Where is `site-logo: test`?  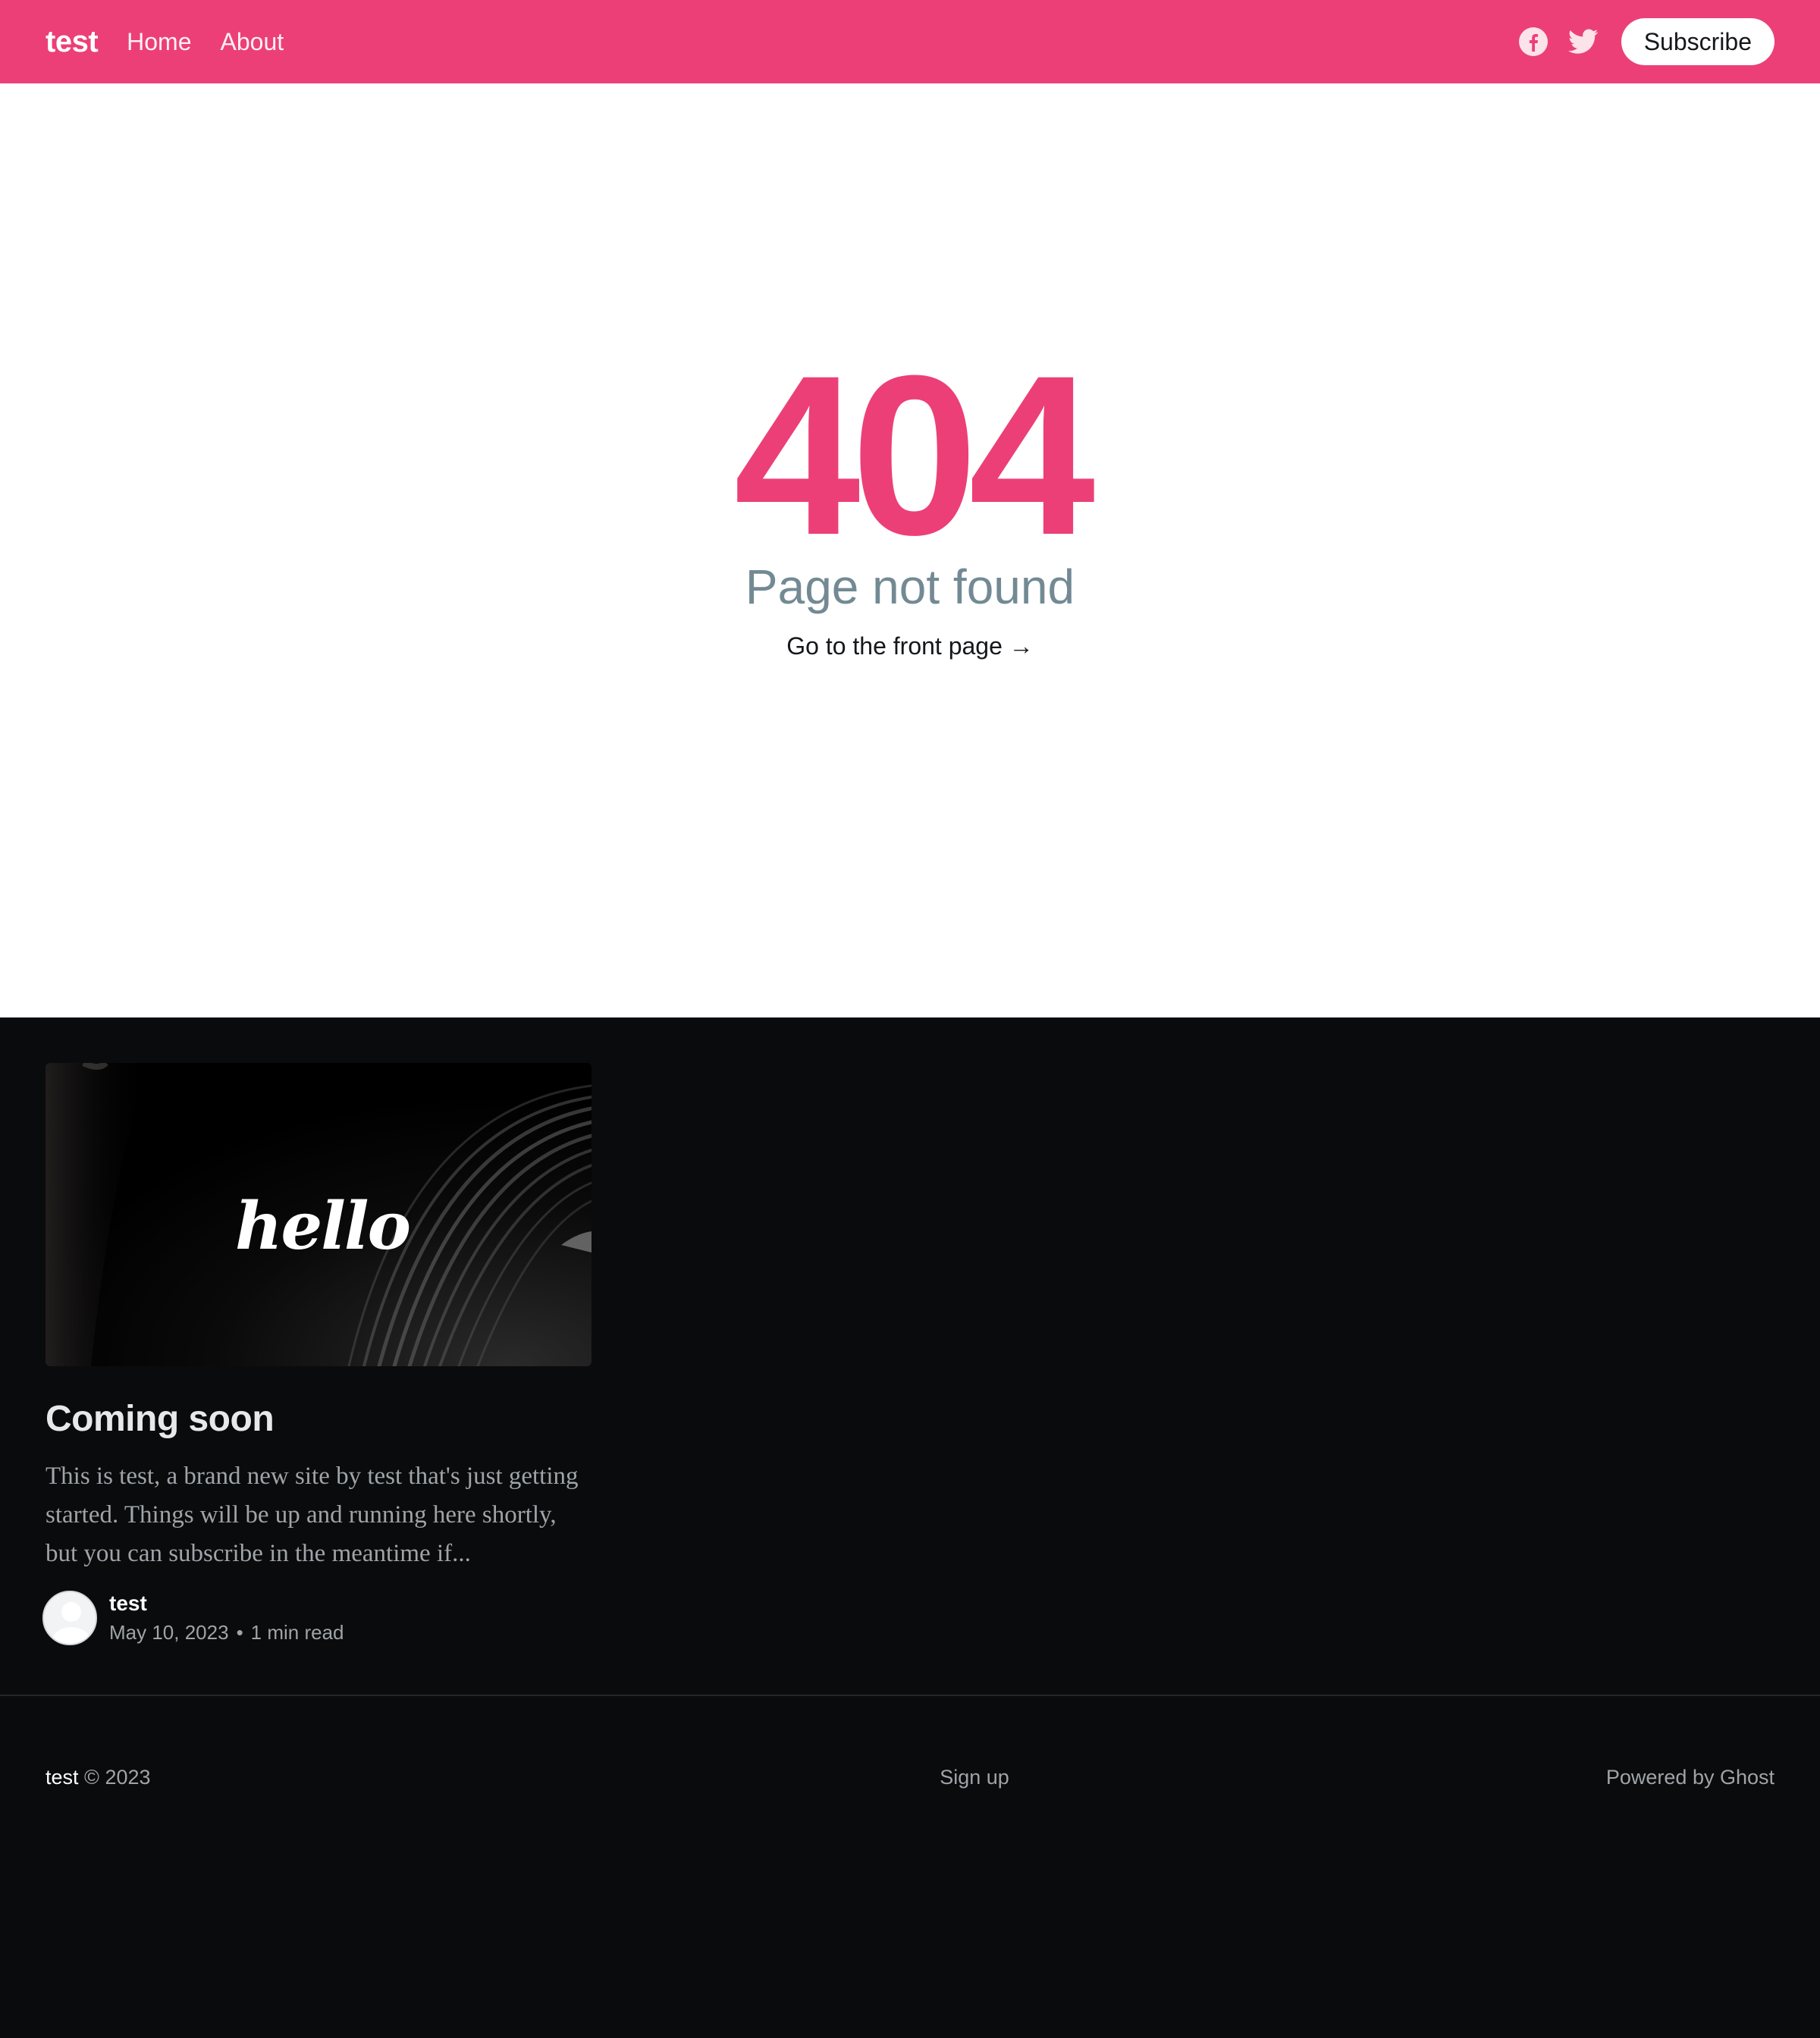
site-logo: test is located at coordinates (72, 42).